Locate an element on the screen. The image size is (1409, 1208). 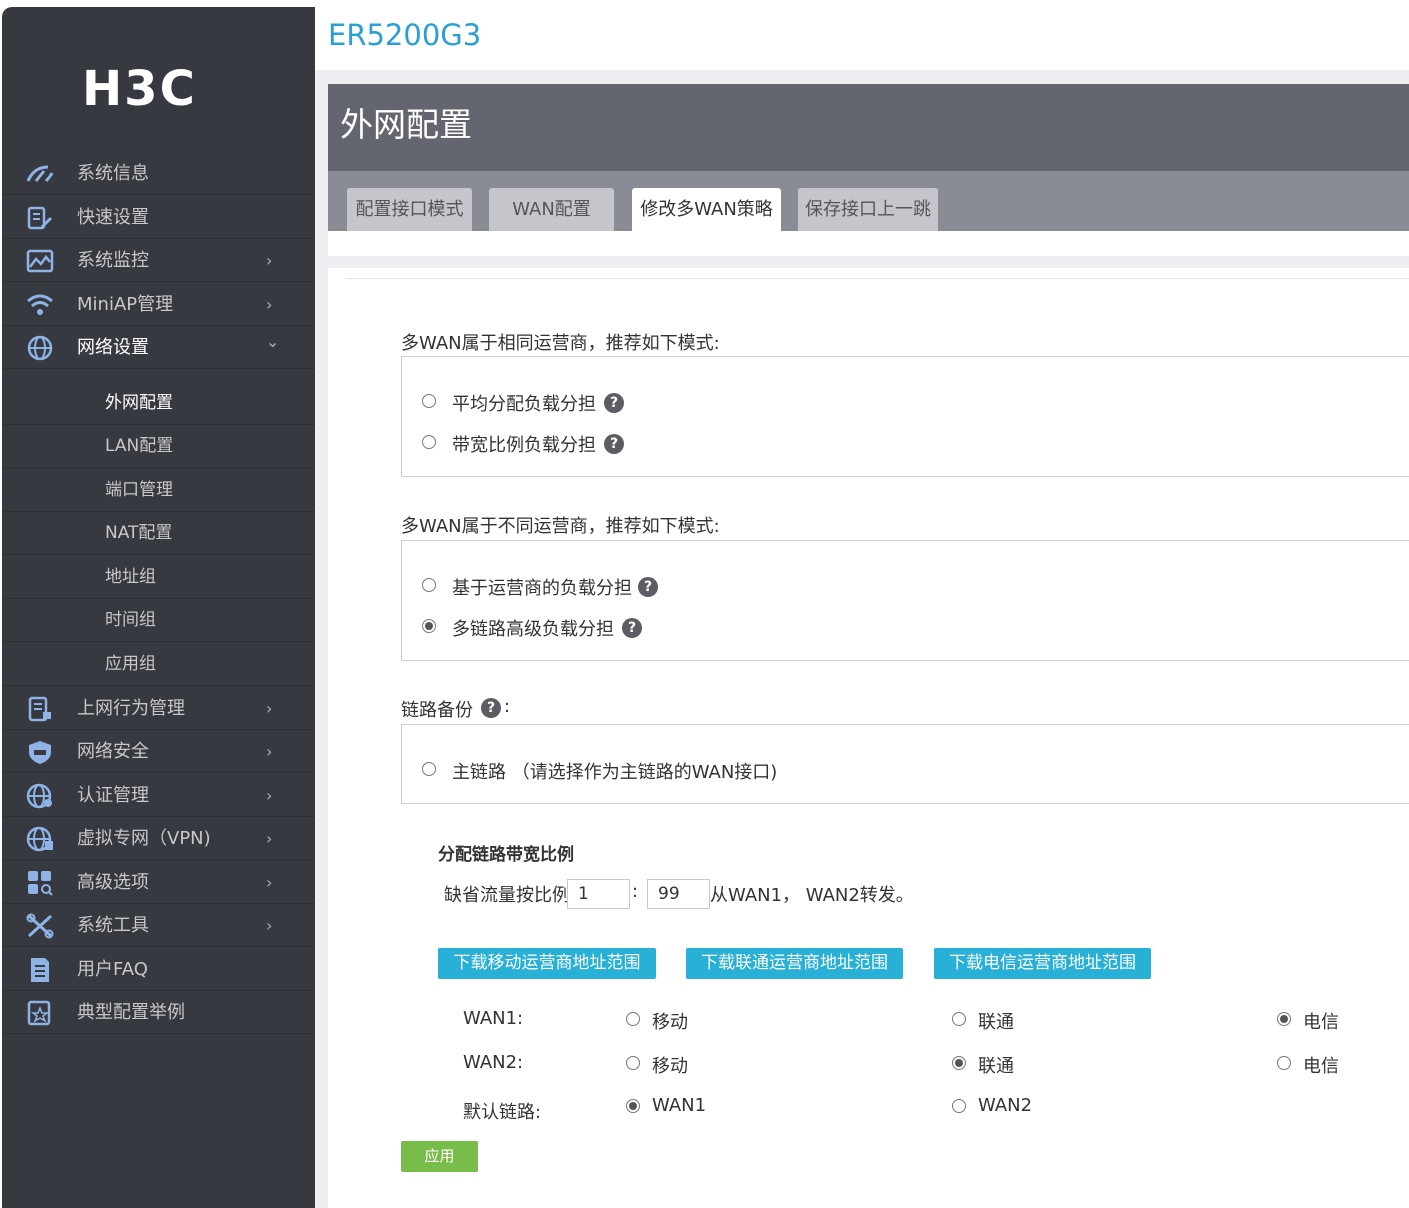
sidebar-subitem-nat-config: NAT配置 is located at coordinates (158, 533).